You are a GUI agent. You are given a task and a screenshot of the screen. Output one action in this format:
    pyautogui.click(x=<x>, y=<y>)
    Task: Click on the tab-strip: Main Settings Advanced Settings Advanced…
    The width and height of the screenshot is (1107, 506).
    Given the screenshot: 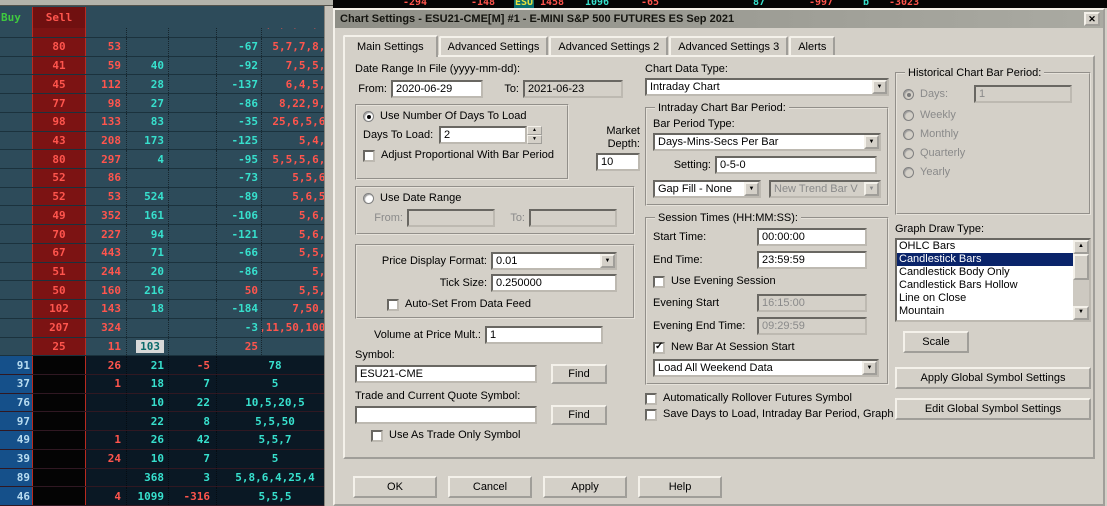 What is the action you would take?
    pyautogui.click(x=719, y=45)
    